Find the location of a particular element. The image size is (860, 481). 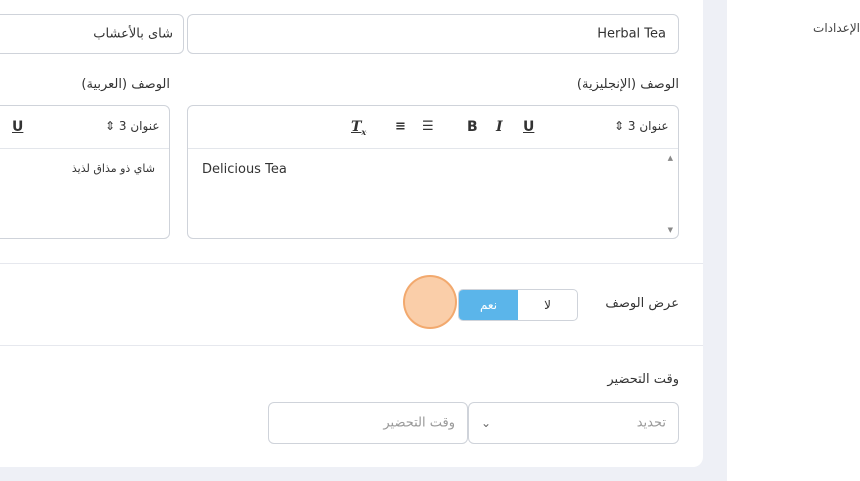

toggle-no-option: لا is located at coordinates (547, 305).